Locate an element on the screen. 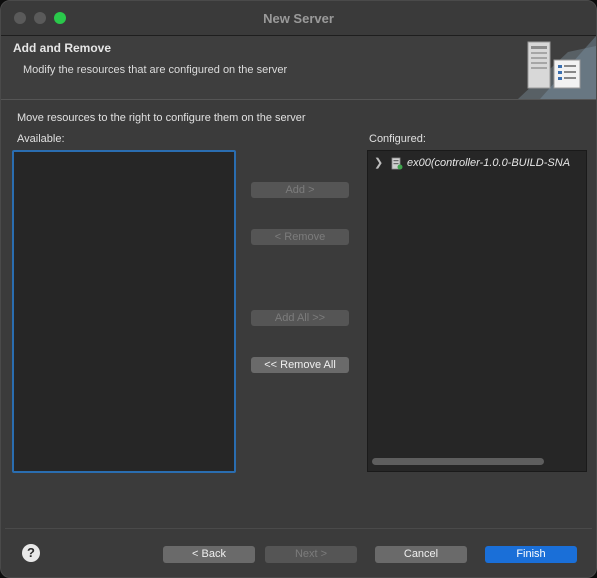 The image size is (597, 578). available-label: Available: is located at coordinates (41, 139).